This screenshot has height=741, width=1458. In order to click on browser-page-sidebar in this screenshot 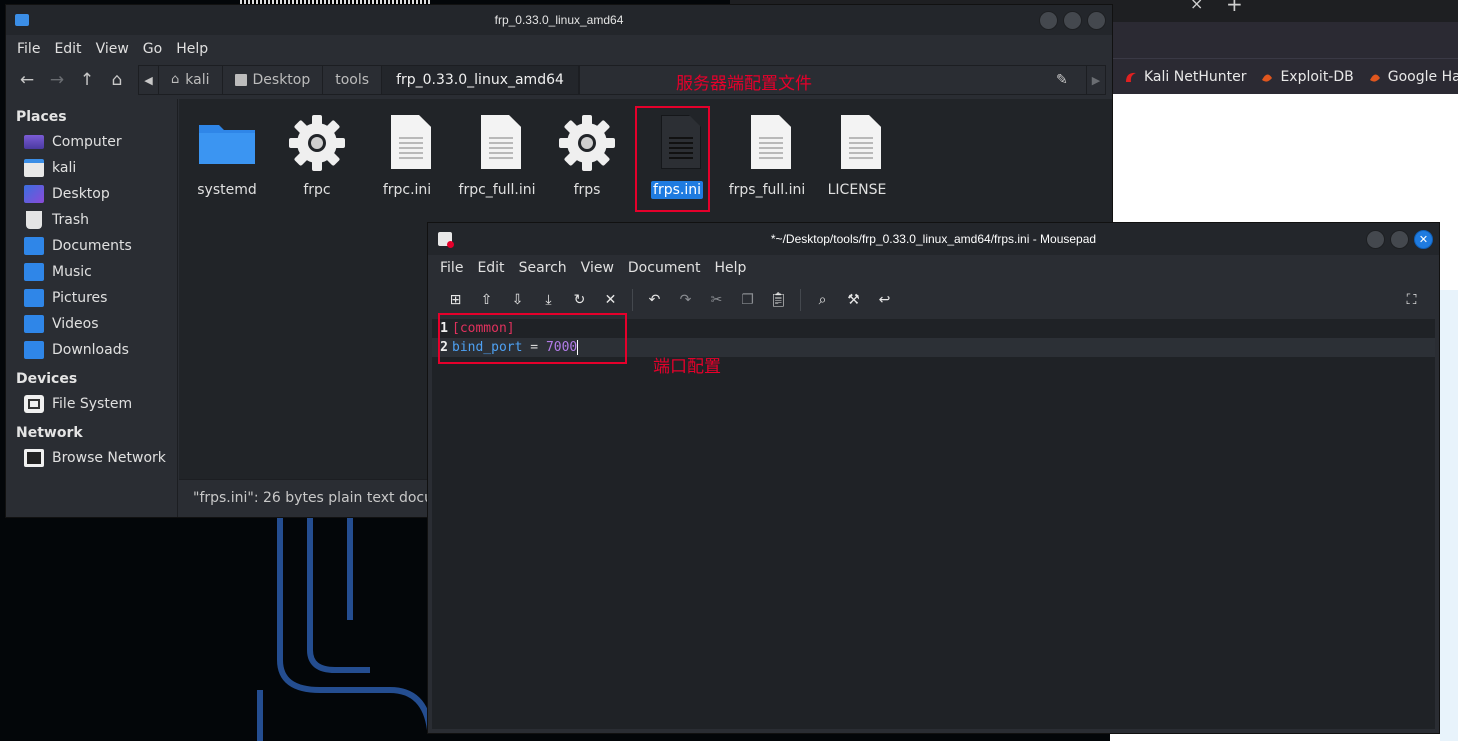, I will do `click(1449, 515)`.